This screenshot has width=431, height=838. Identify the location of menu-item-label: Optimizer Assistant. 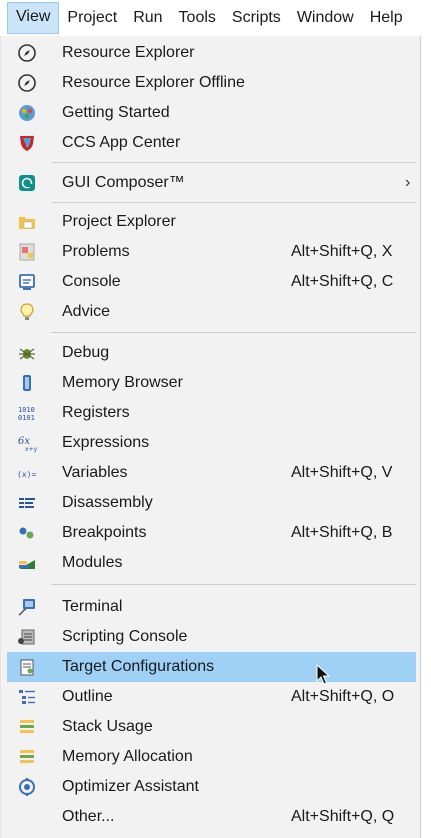
(130, 786).